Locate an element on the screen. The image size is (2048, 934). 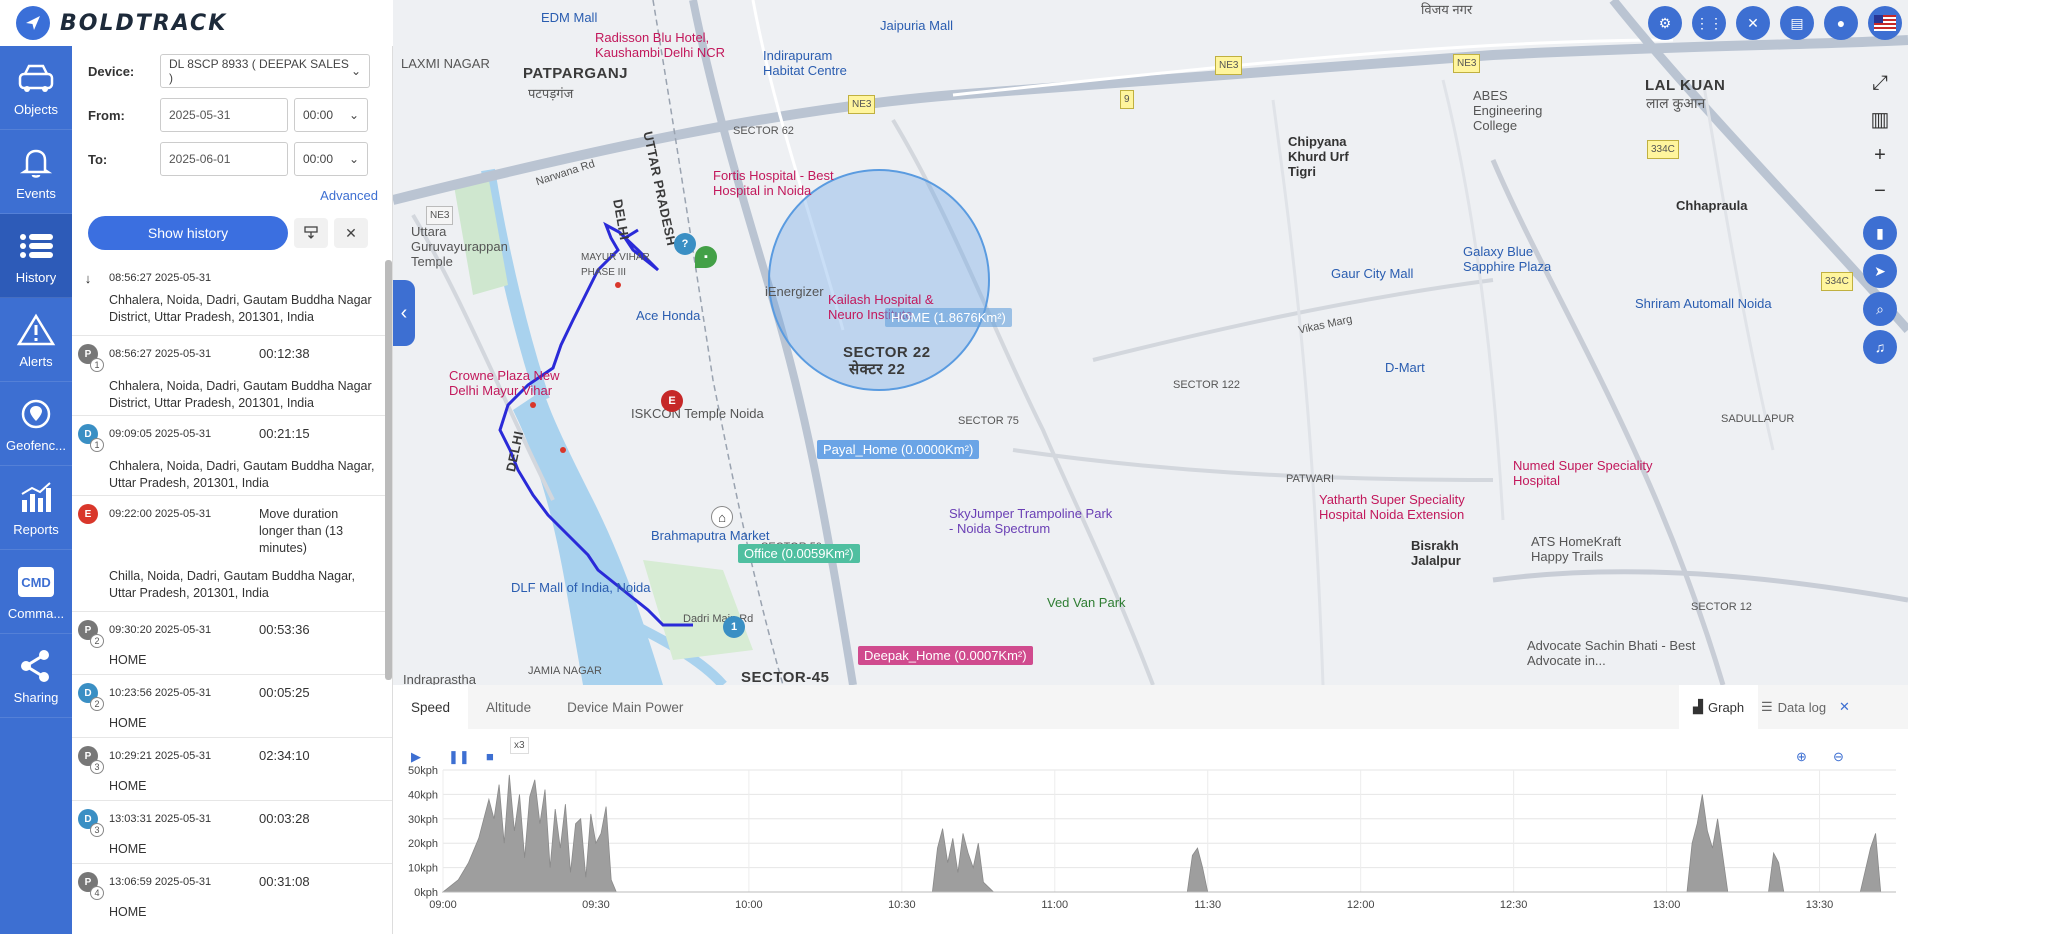
nav-objects: Objects is located at coordinates (36, 88).